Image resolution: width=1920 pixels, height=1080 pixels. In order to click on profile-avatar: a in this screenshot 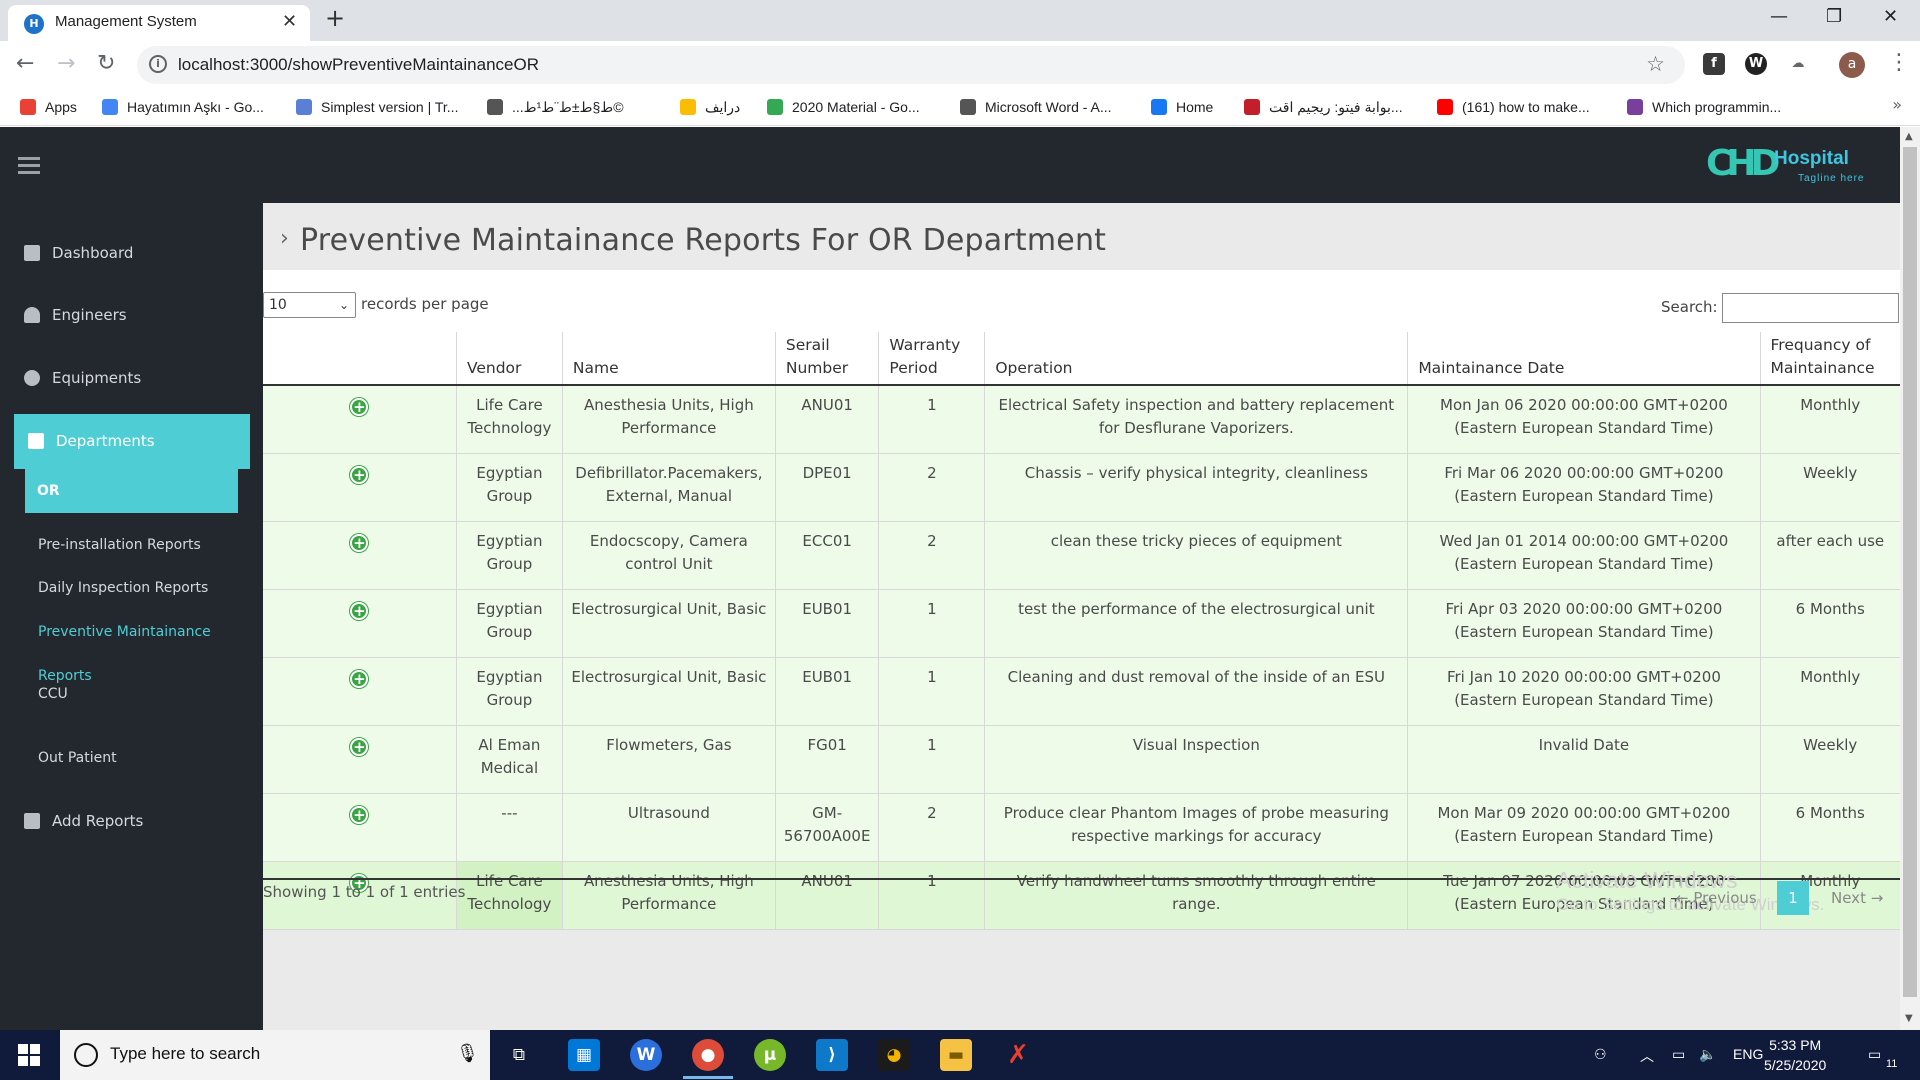, I will do `click(1852, 65)`.